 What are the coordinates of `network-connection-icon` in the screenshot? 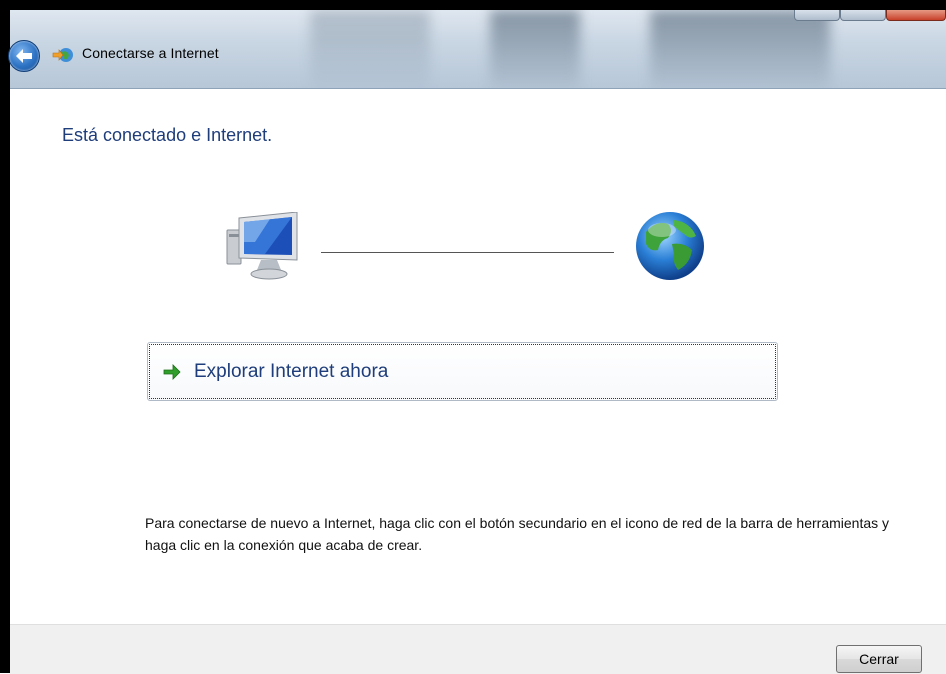 It's located at (62, 55).